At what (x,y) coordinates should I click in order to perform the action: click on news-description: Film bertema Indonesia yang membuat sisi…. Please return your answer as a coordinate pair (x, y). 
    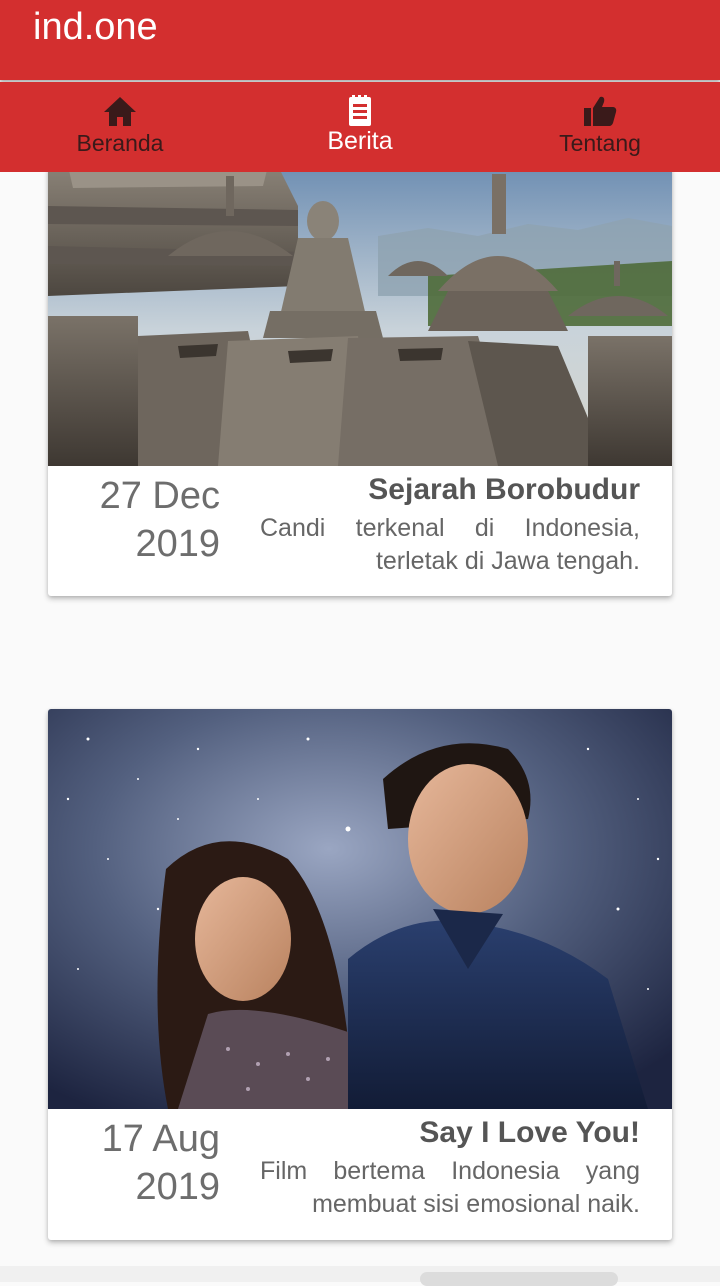
    Looking at the image, I should click on (450, 1187).